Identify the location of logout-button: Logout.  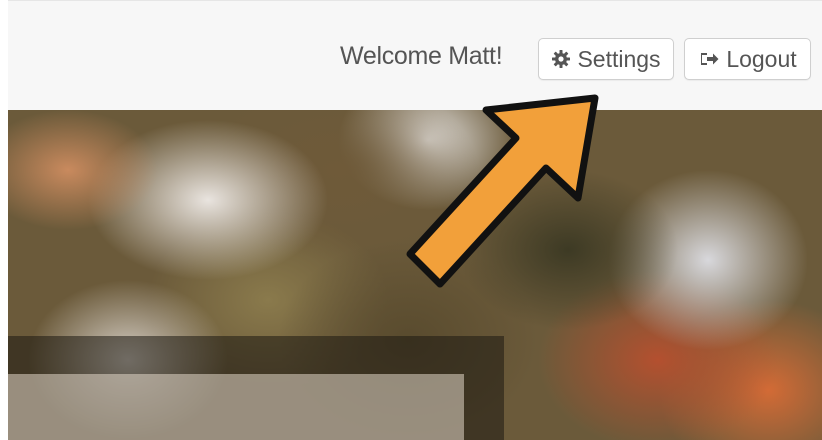
(747, 59).